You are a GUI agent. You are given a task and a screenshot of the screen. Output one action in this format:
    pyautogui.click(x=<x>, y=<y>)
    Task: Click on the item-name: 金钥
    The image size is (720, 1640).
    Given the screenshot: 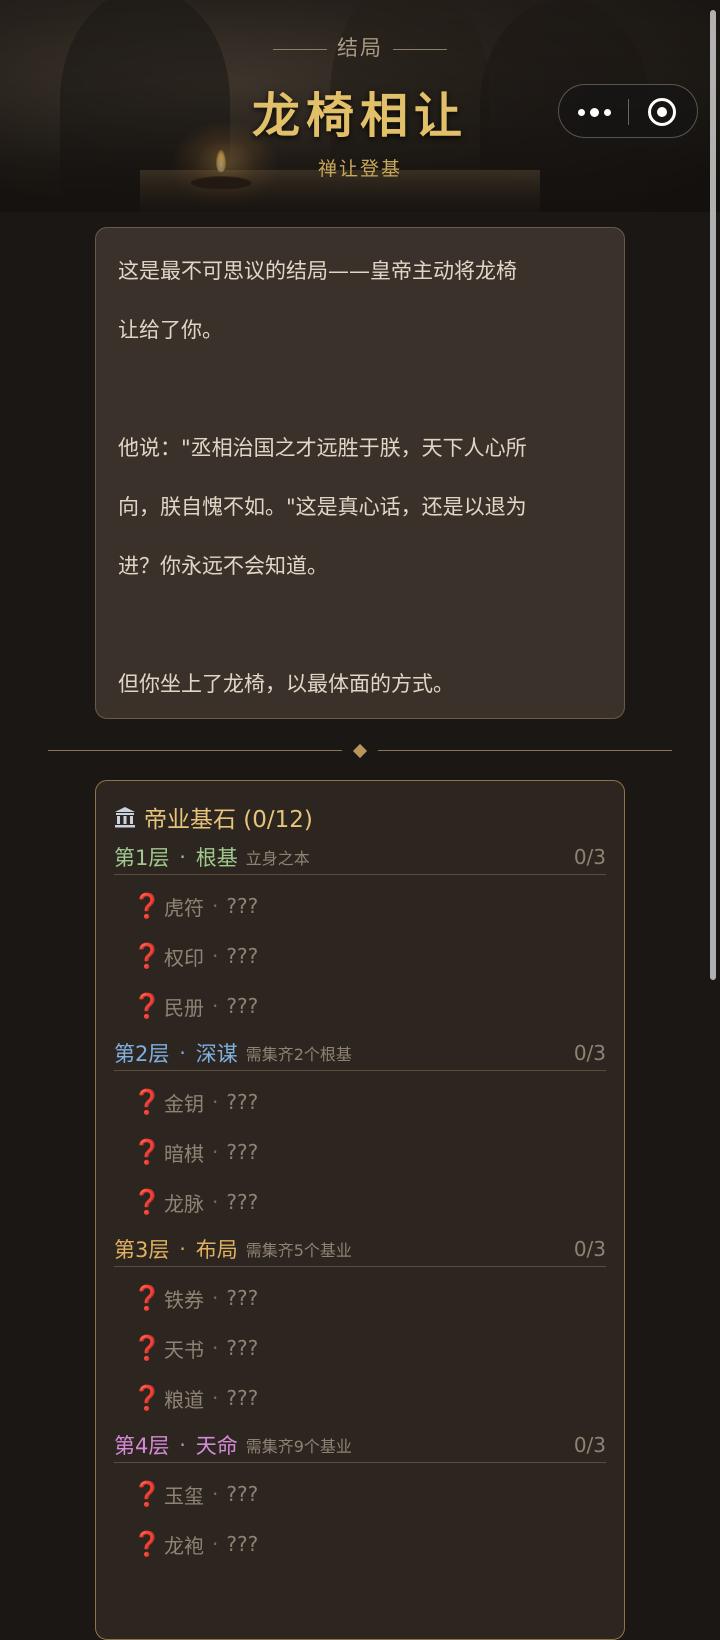 What is the action you would take?
    pyautogui.click(x=184, y=1103)
    